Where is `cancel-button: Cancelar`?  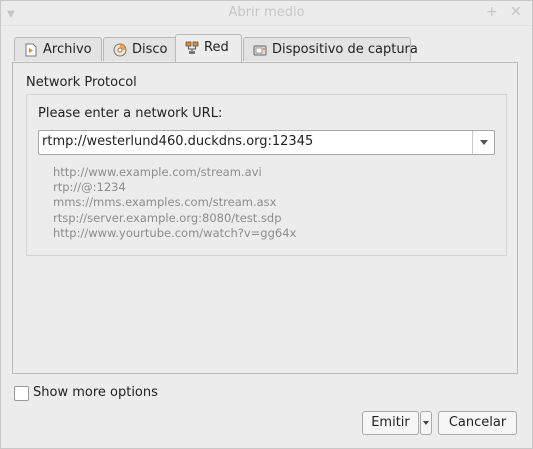
cancel-button: Cancelar is located at coordinates (477, 423).